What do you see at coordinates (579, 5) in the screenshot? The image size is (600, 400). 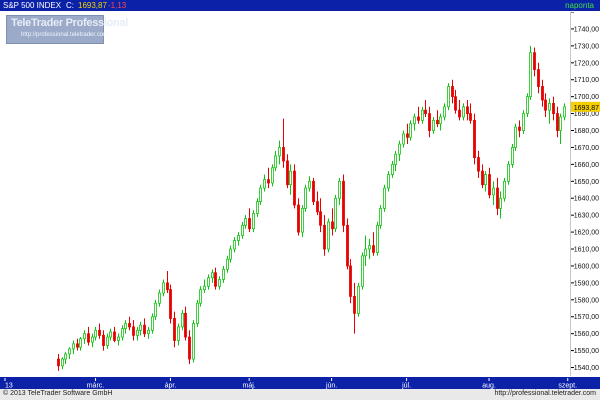 I see `period-label: naponta` at bounding box center [579, 5].